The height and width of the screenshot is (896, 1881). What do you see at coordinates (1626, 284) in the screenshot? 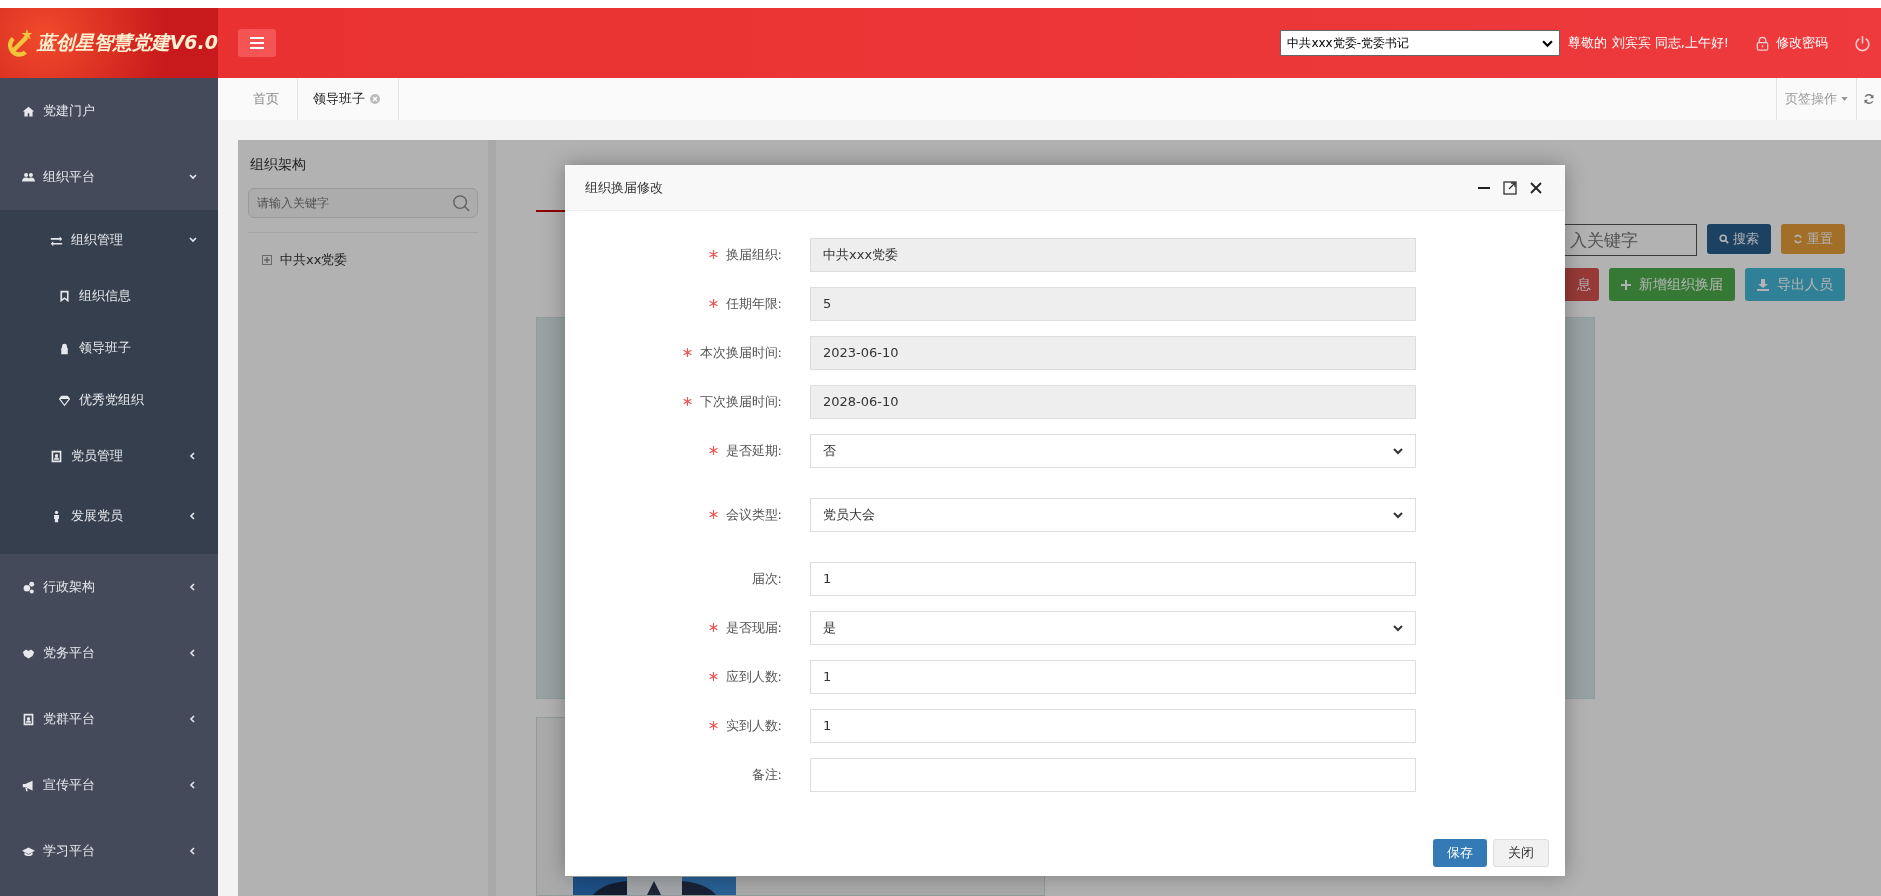
I see `plus-icon` at bounding box center [1626, 284].